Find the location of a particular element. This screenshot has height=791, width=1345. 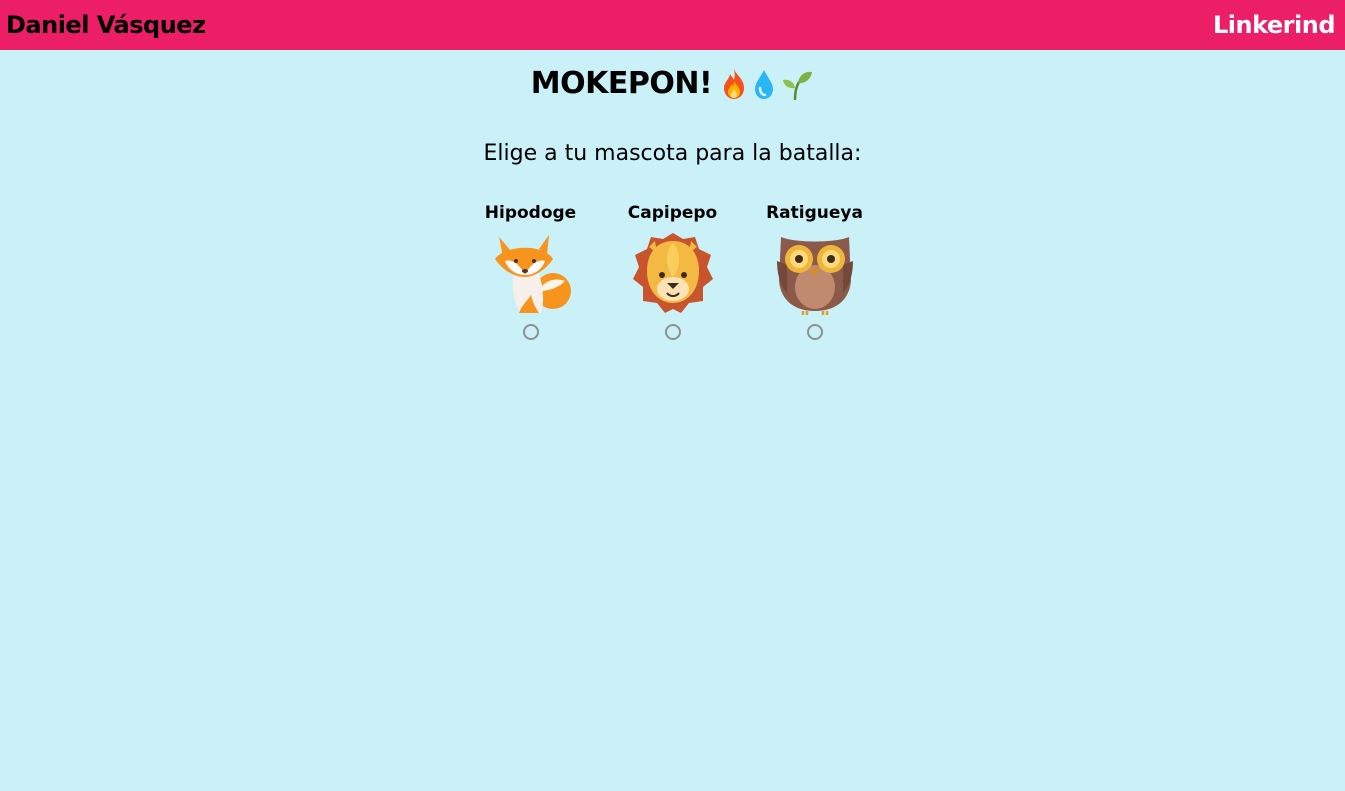

seedling-icon is located at coordinates (797, 84).